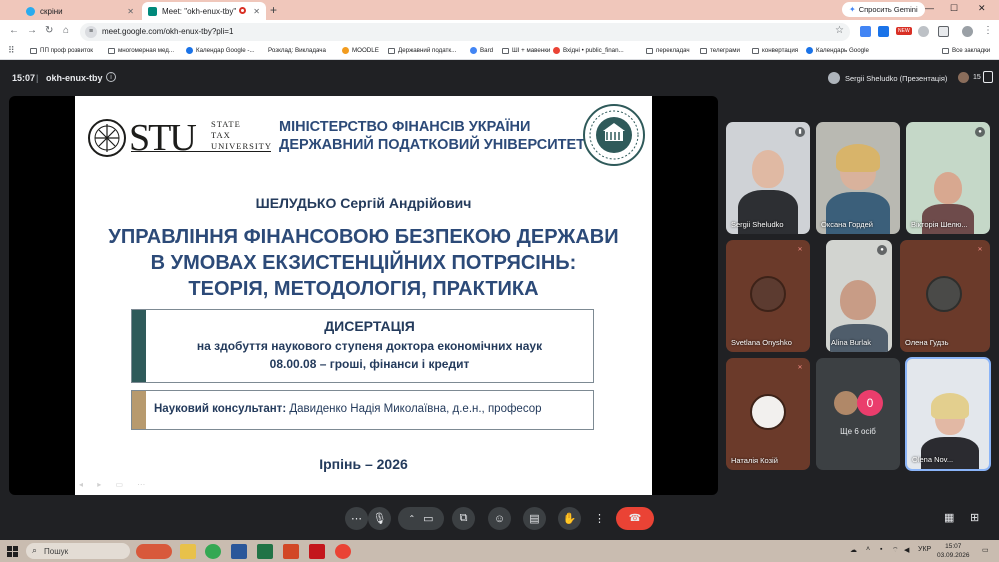  I want to click on telegram-icon, so click(30, 11).